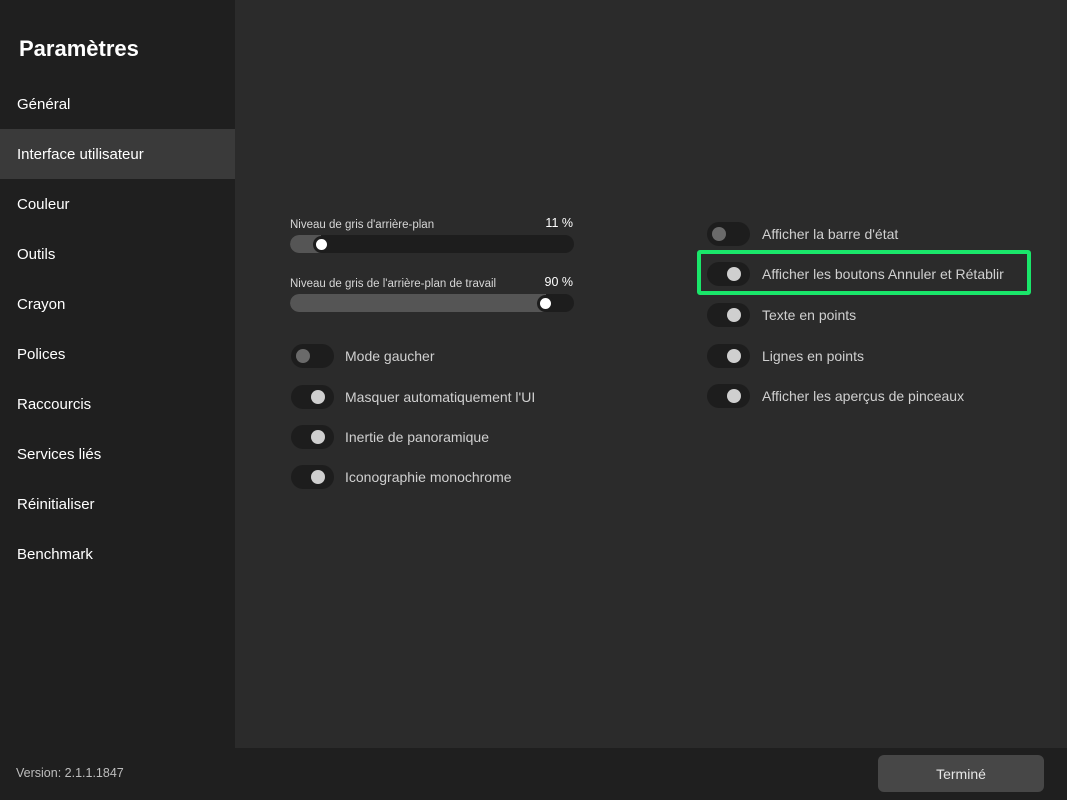  What do you see at coordinates (428, 477) in the screenshot?
I see `toggle-label: Iconographie monochrome` at bounding box center [428, 477].